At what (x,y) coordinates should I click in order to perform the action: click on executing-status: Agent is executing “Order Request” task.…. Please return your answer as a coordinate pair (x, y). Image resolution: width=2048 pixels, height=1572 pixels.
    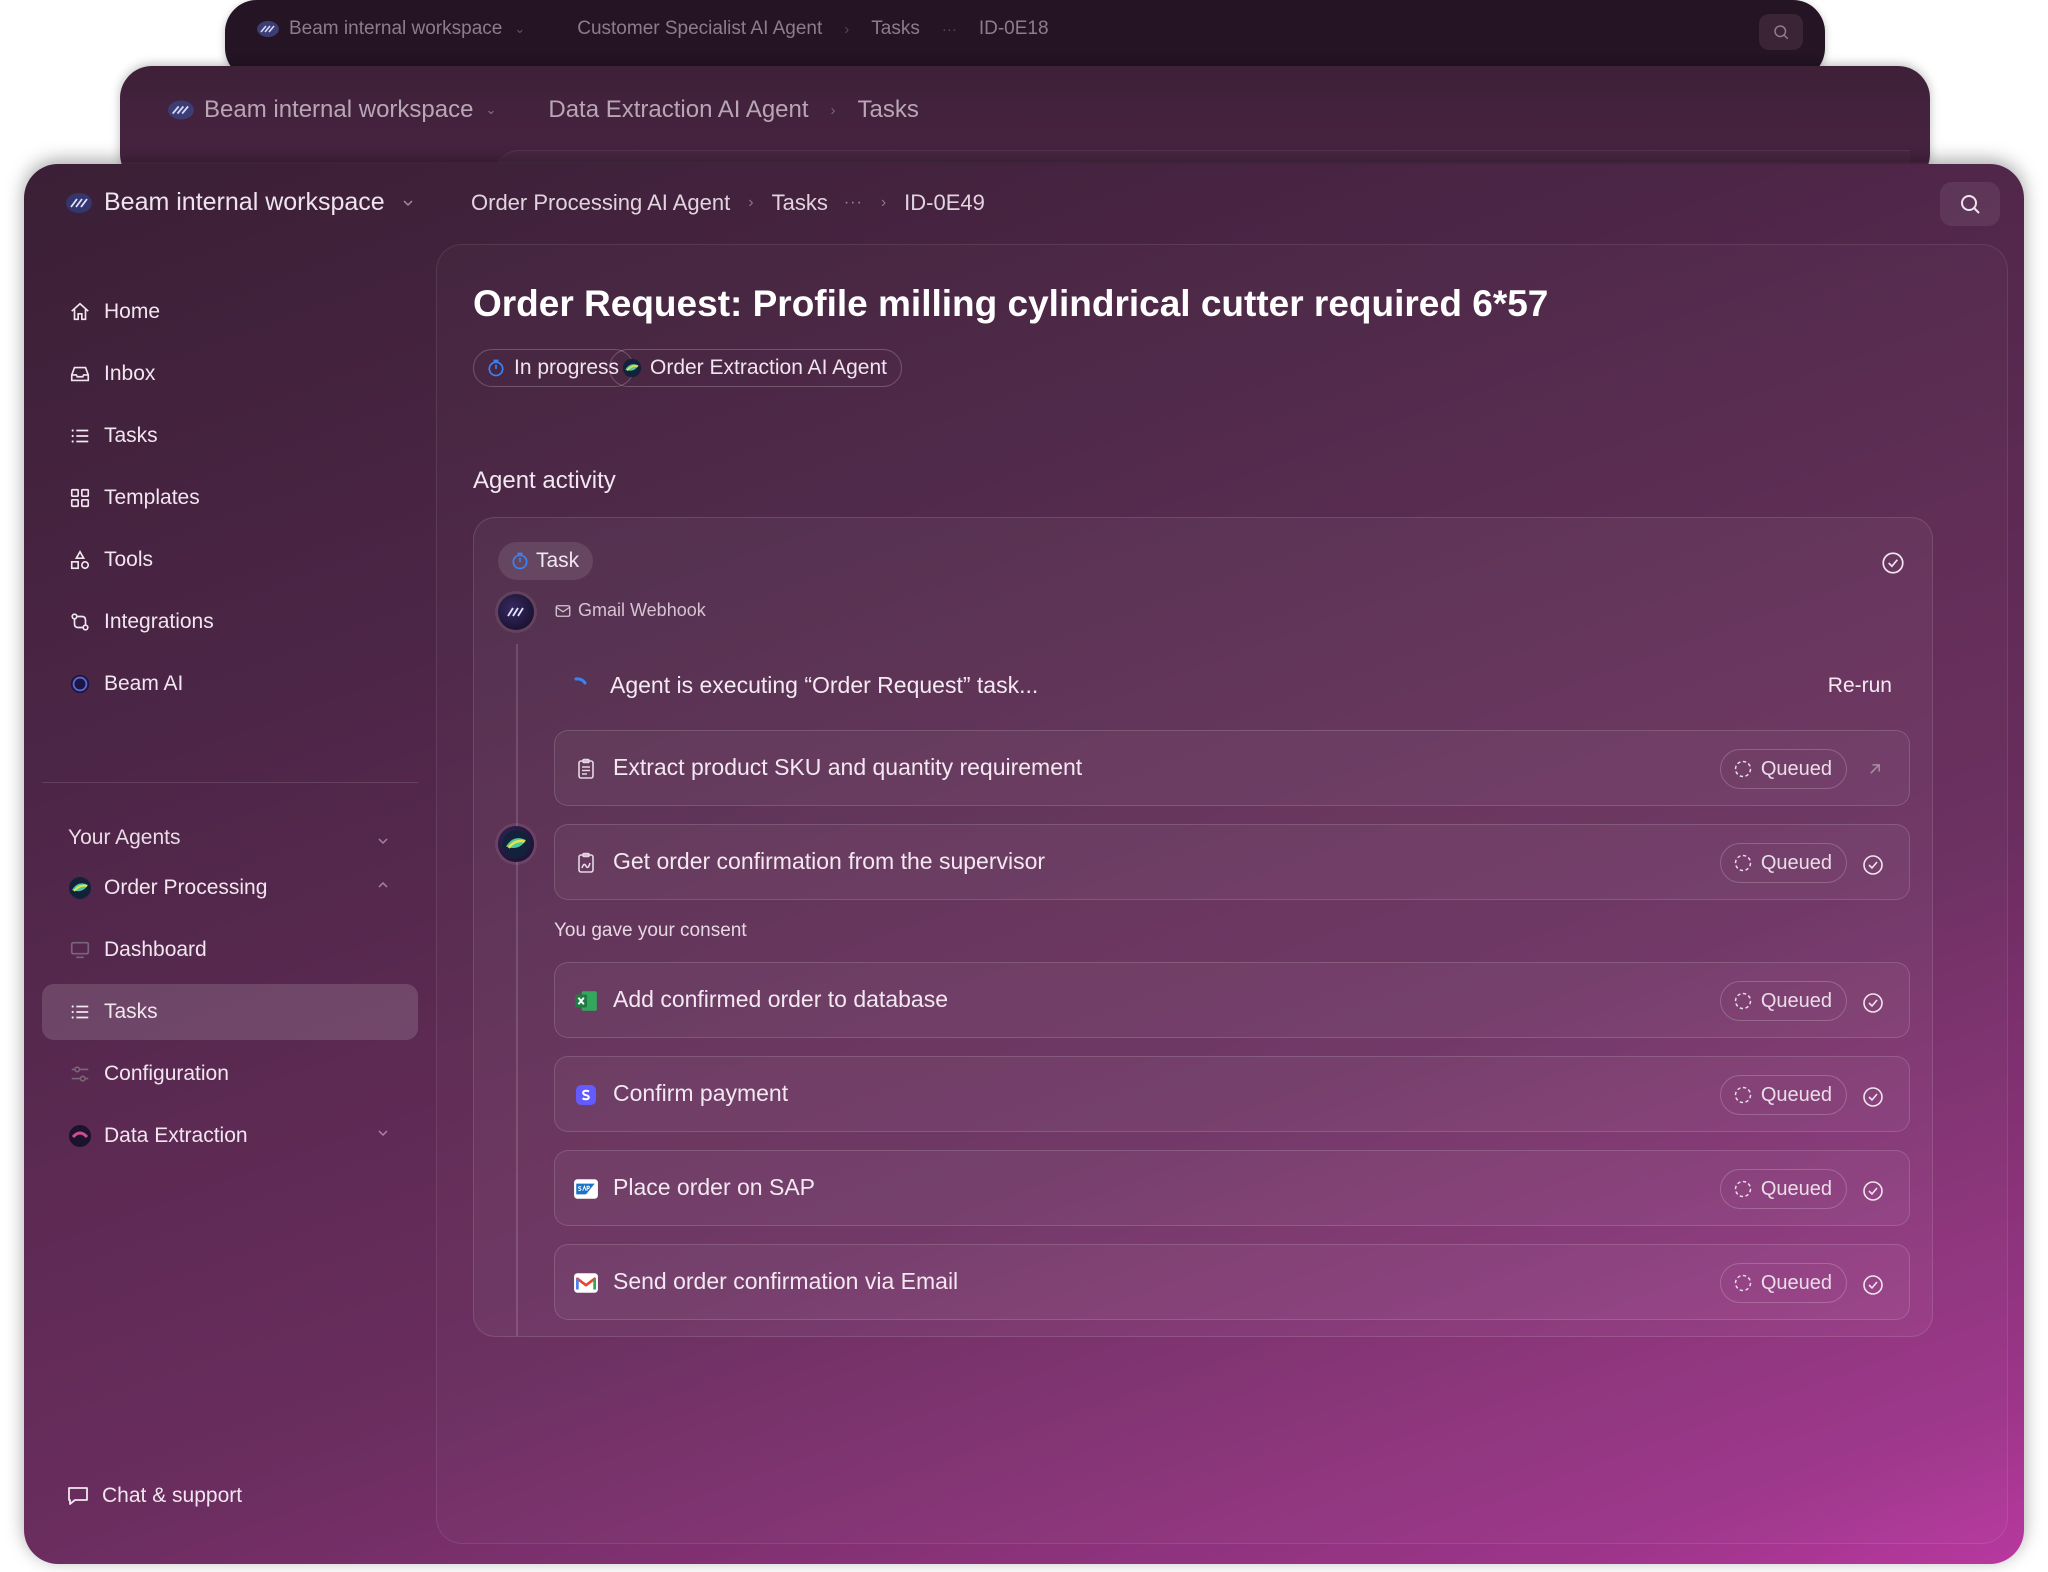
    Looking at the image, I should click on (804, 685).